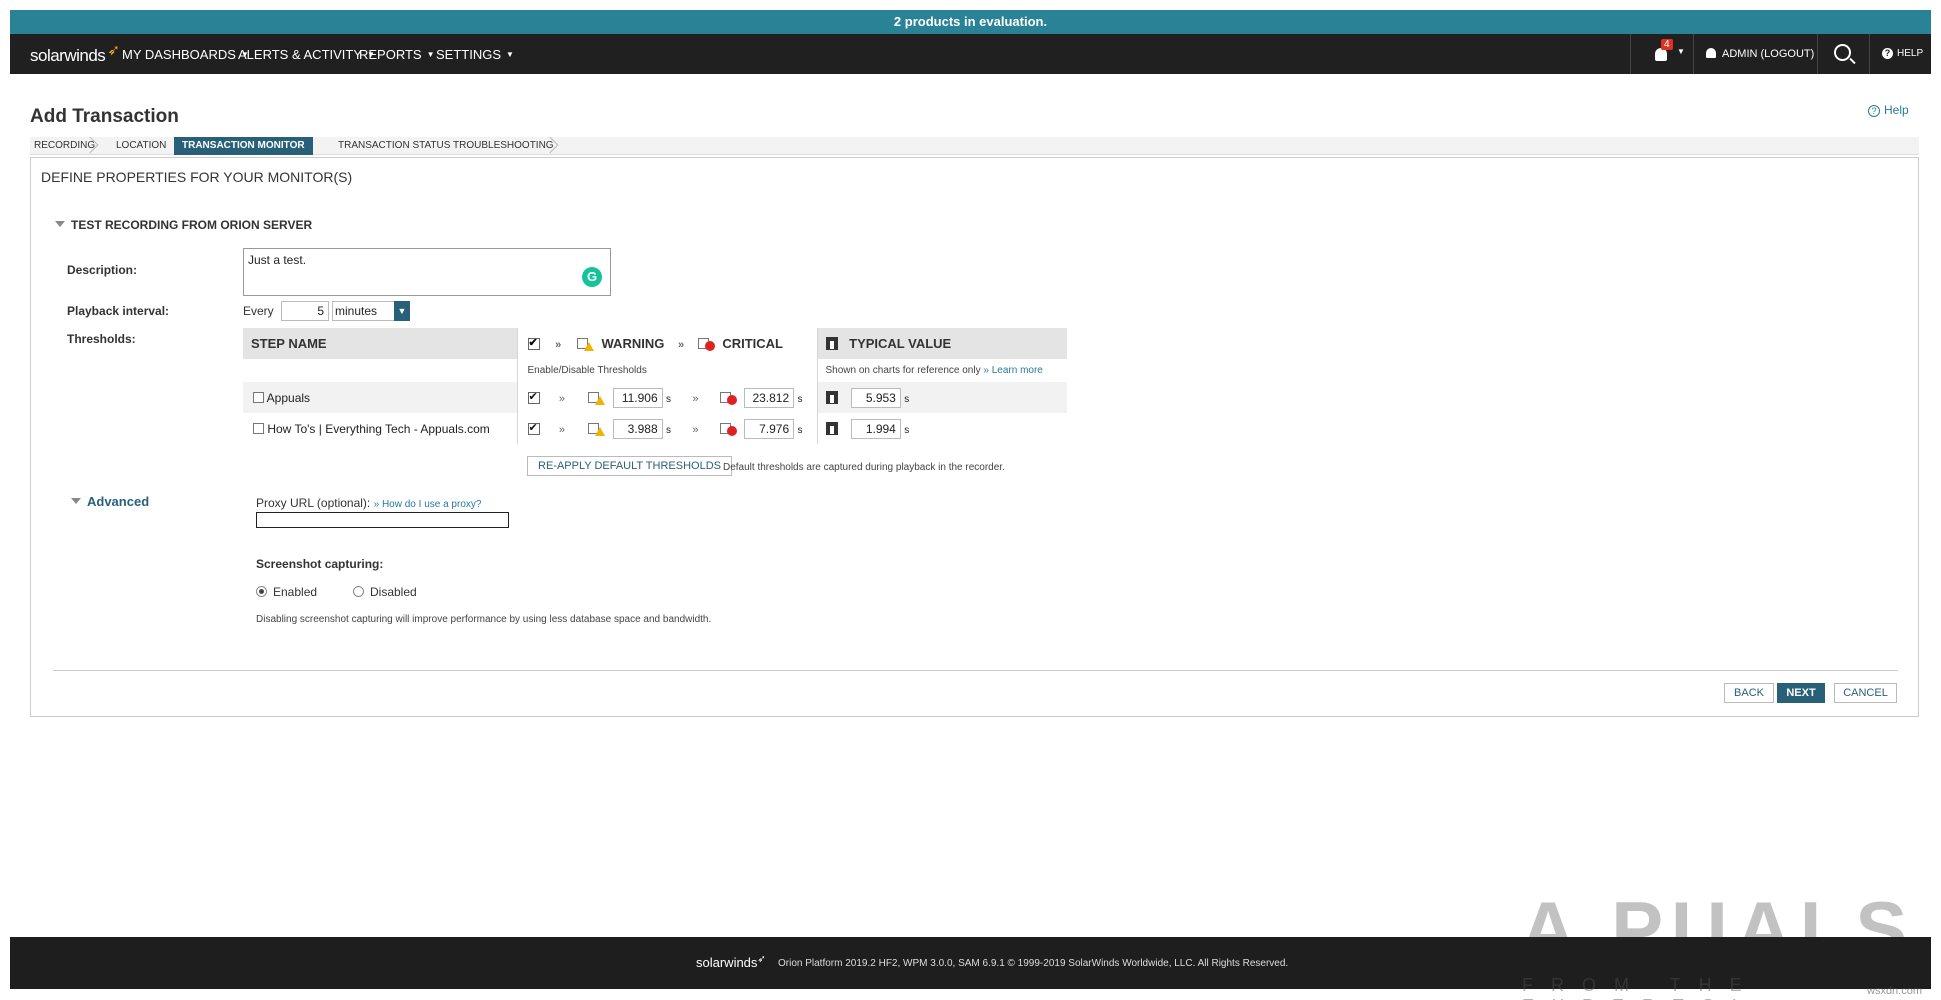  Describe the element at coordinates (629, 466) in the screenshot. I see `reapply-thresholds-button: RE-APPLY DEFAULT THRESHOLDS` at that location.